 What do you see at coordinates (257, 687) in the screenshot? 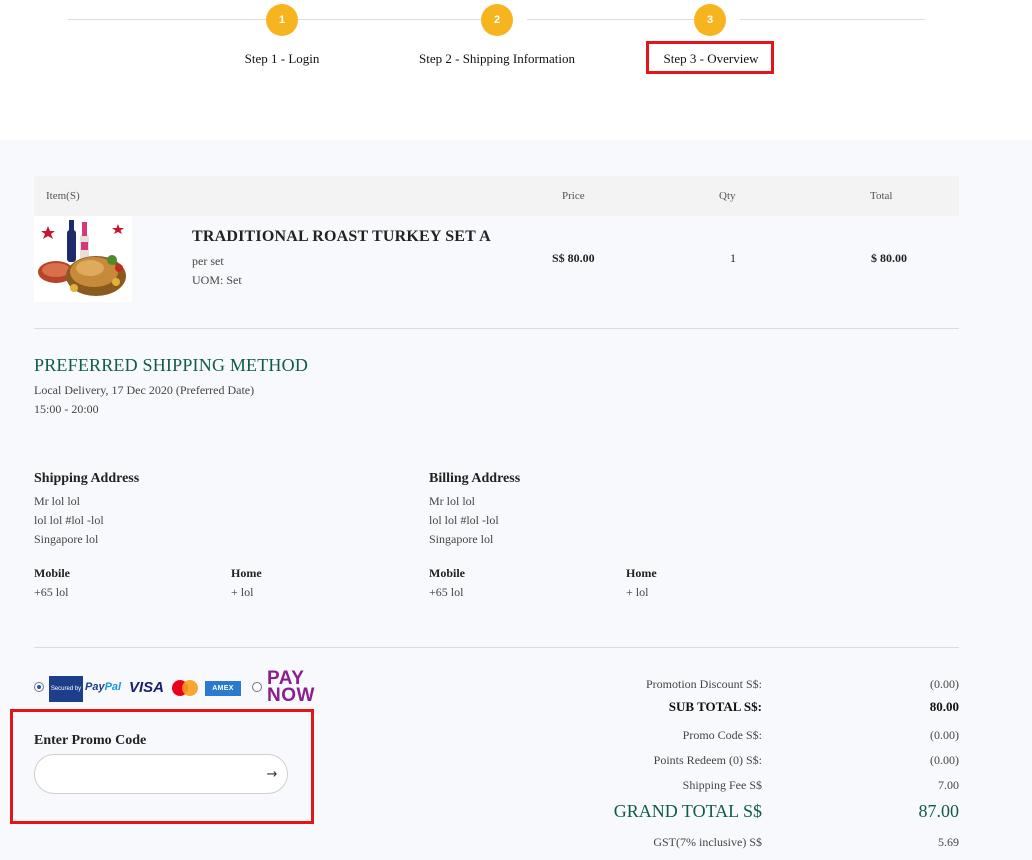
I see `paynow-radio` at bounding box center [257, 687].